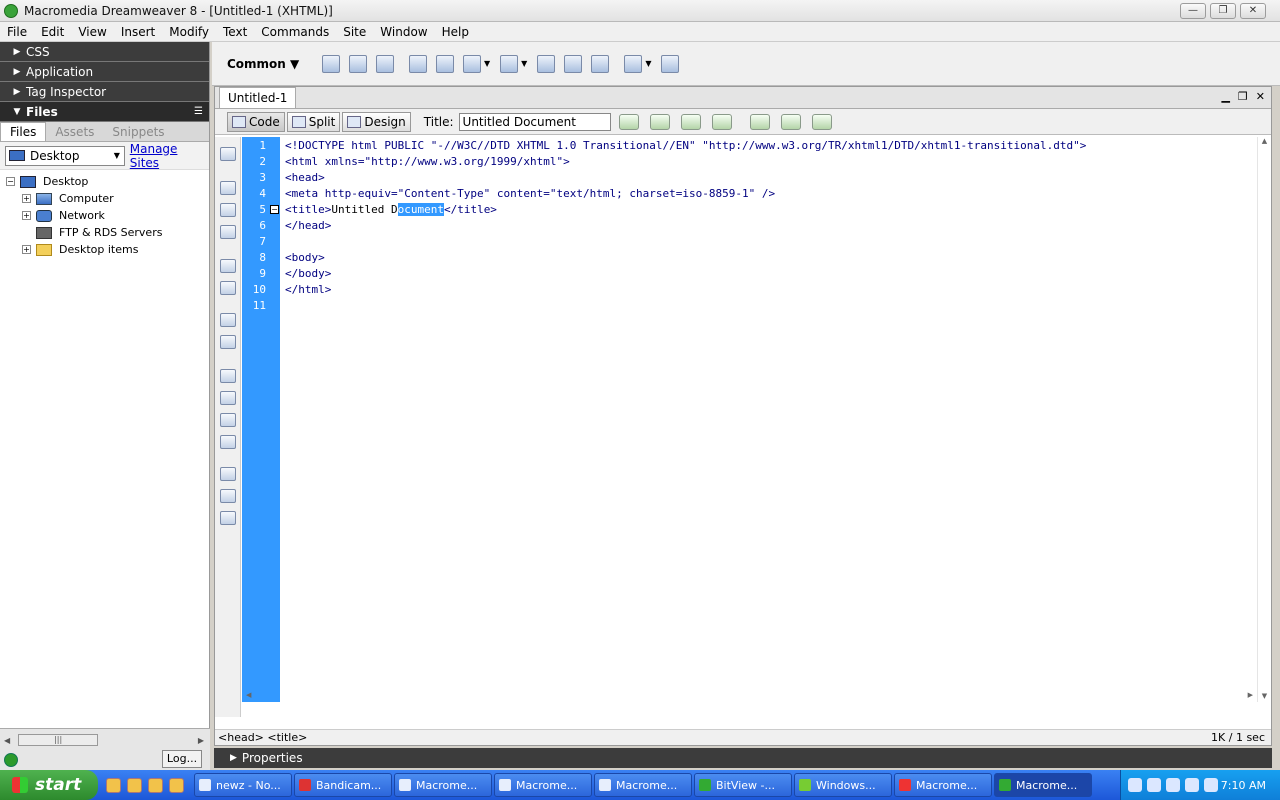  Describe the element at coordinates (228, 496) in the screenshot. I see `outdent-code-icon` at that location.